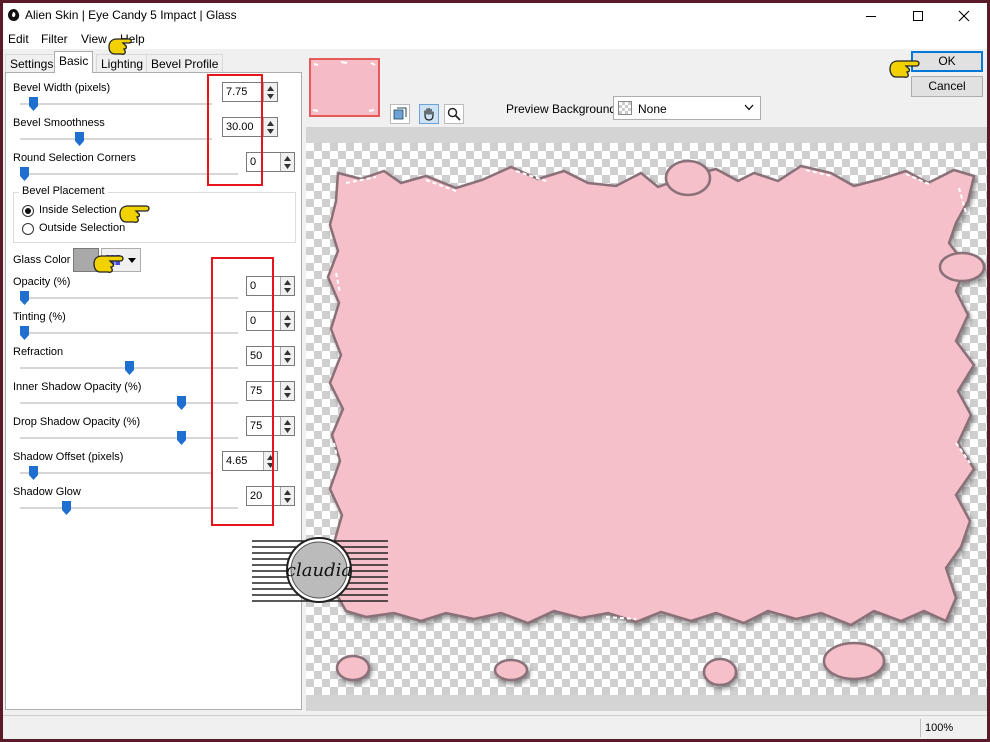 This screenshot has width=990, height=742. Describe the element at coordinates (54, 39) in the screenshot. I see `menu-filter: Filter` at that location.